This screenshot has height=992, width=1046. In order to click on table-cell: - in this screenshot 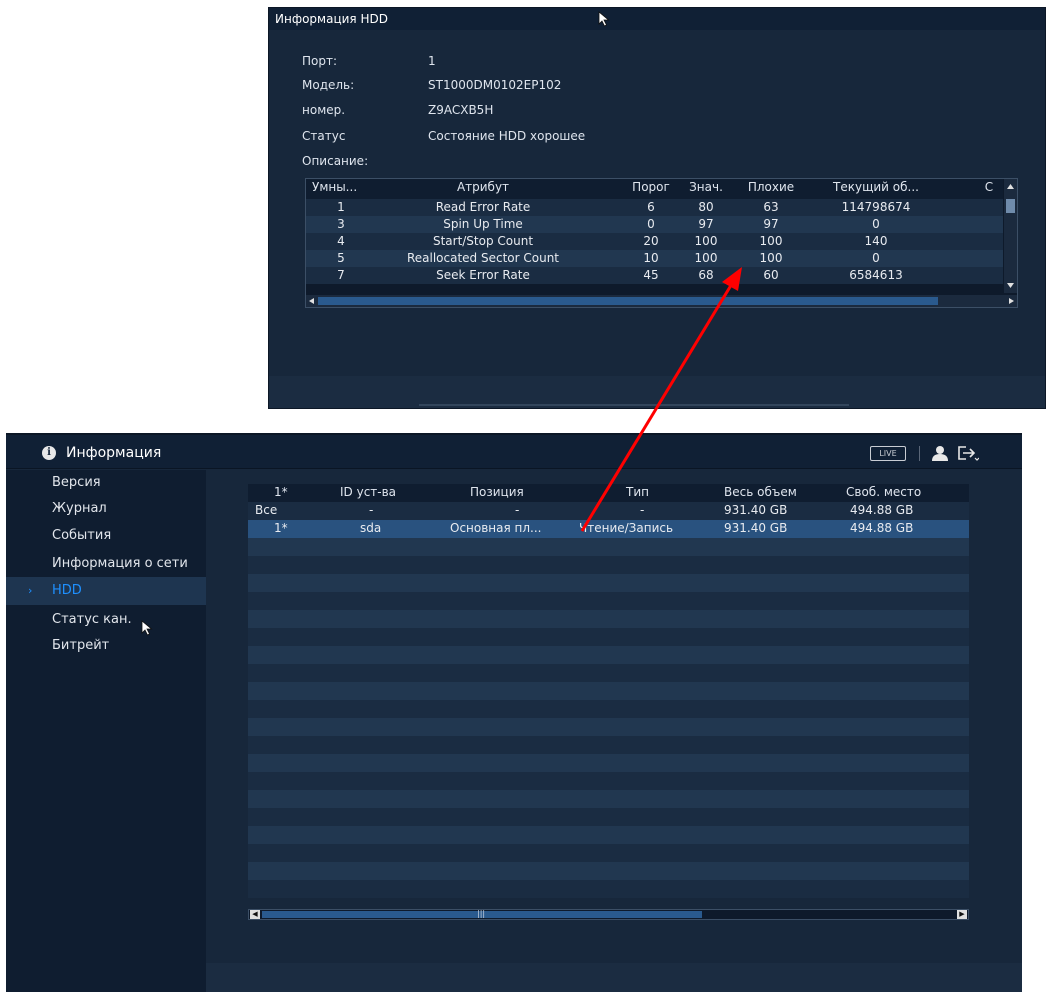, I will do `click(642, 510)`.